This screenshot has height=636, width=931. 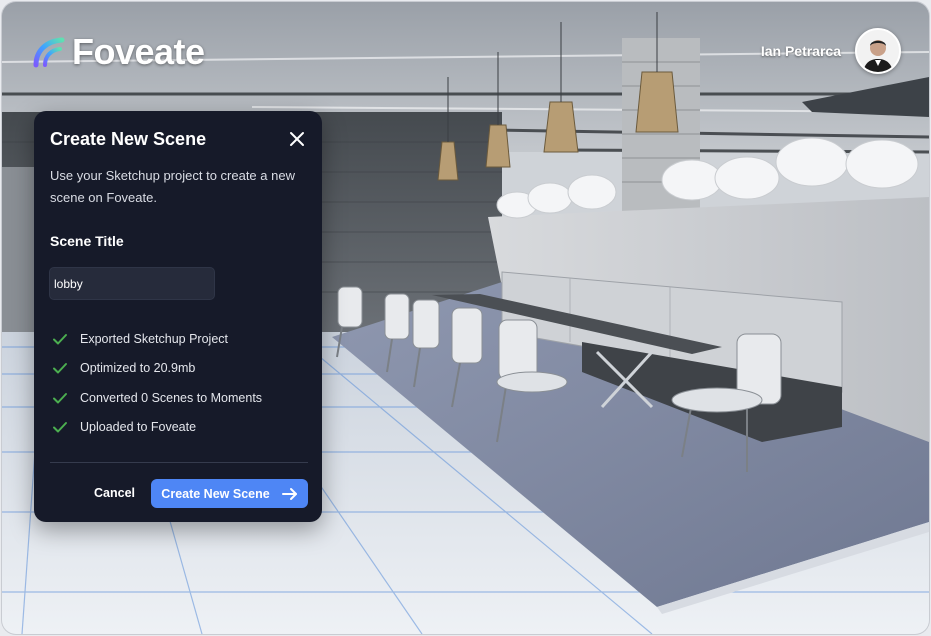 I want to click on user-name: Ian Petrarca, so click(x=800, y=51).